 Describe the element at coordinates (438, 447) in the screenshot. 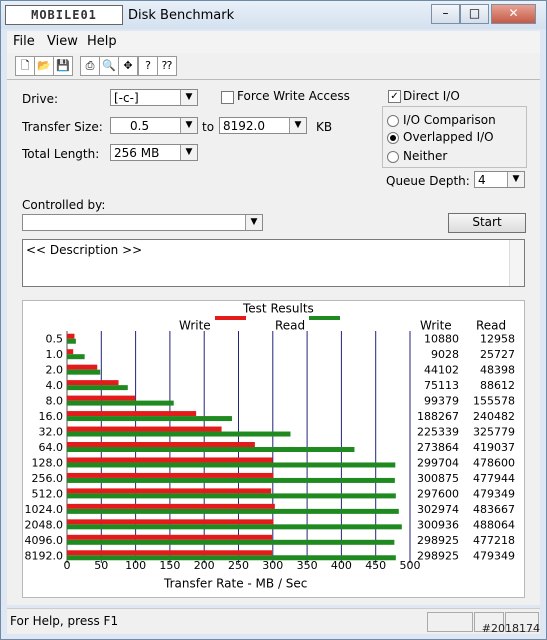

I see `write-value-label: 273864` at that location.